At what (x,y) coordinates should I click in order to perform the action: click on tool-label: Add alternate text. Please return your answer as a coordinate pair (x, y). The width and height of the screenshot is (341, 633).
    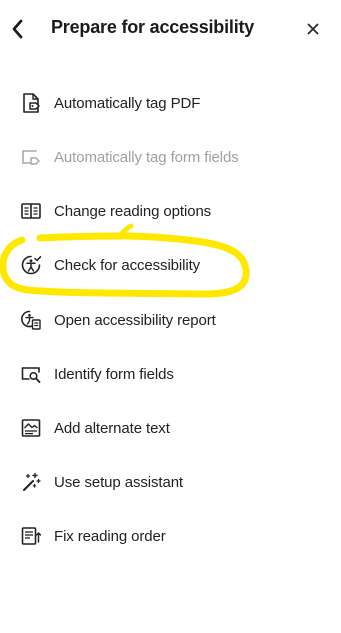
    Looking at the image, I should click on (112, 428).